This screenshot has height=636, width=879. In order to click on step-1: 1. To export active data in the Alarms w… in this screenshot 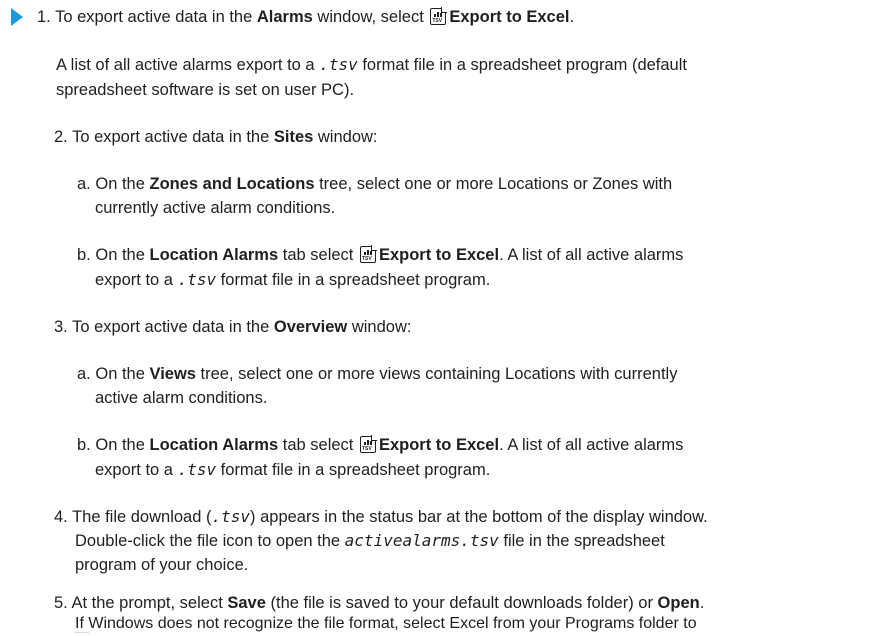, I will do `click(306, 16)`.